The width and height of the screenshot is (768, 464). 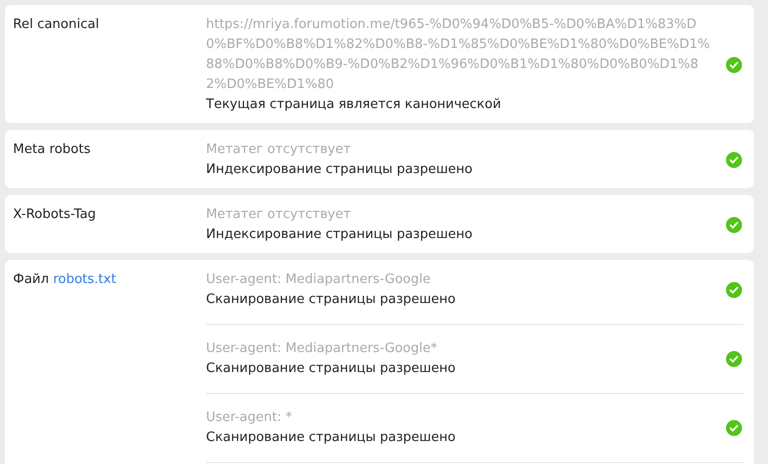 What do you see at coordinates (322, 349) in the screenshot?
I see `check-detail: User-agent: Mediapartners-Google*` at bounding box center [322, 349].